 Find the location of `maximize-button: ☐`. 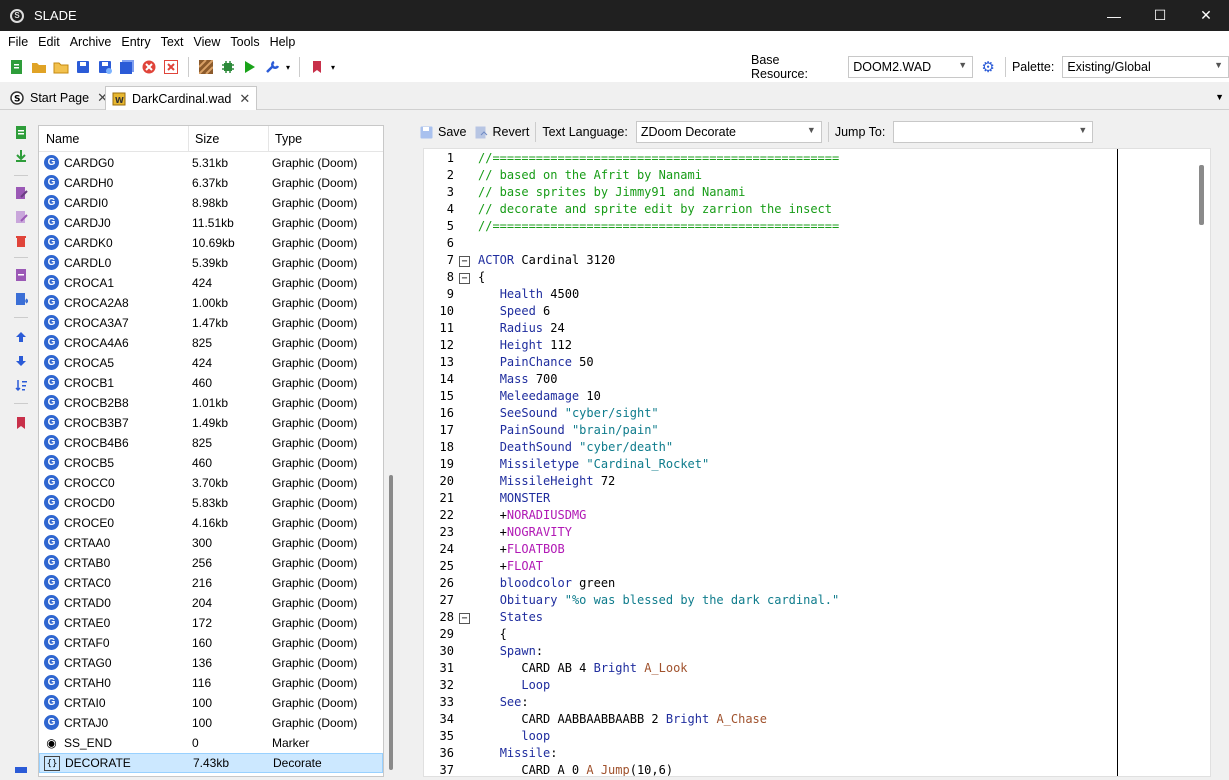

maximize-button: ☐ is located at coordinates (1160, 15).